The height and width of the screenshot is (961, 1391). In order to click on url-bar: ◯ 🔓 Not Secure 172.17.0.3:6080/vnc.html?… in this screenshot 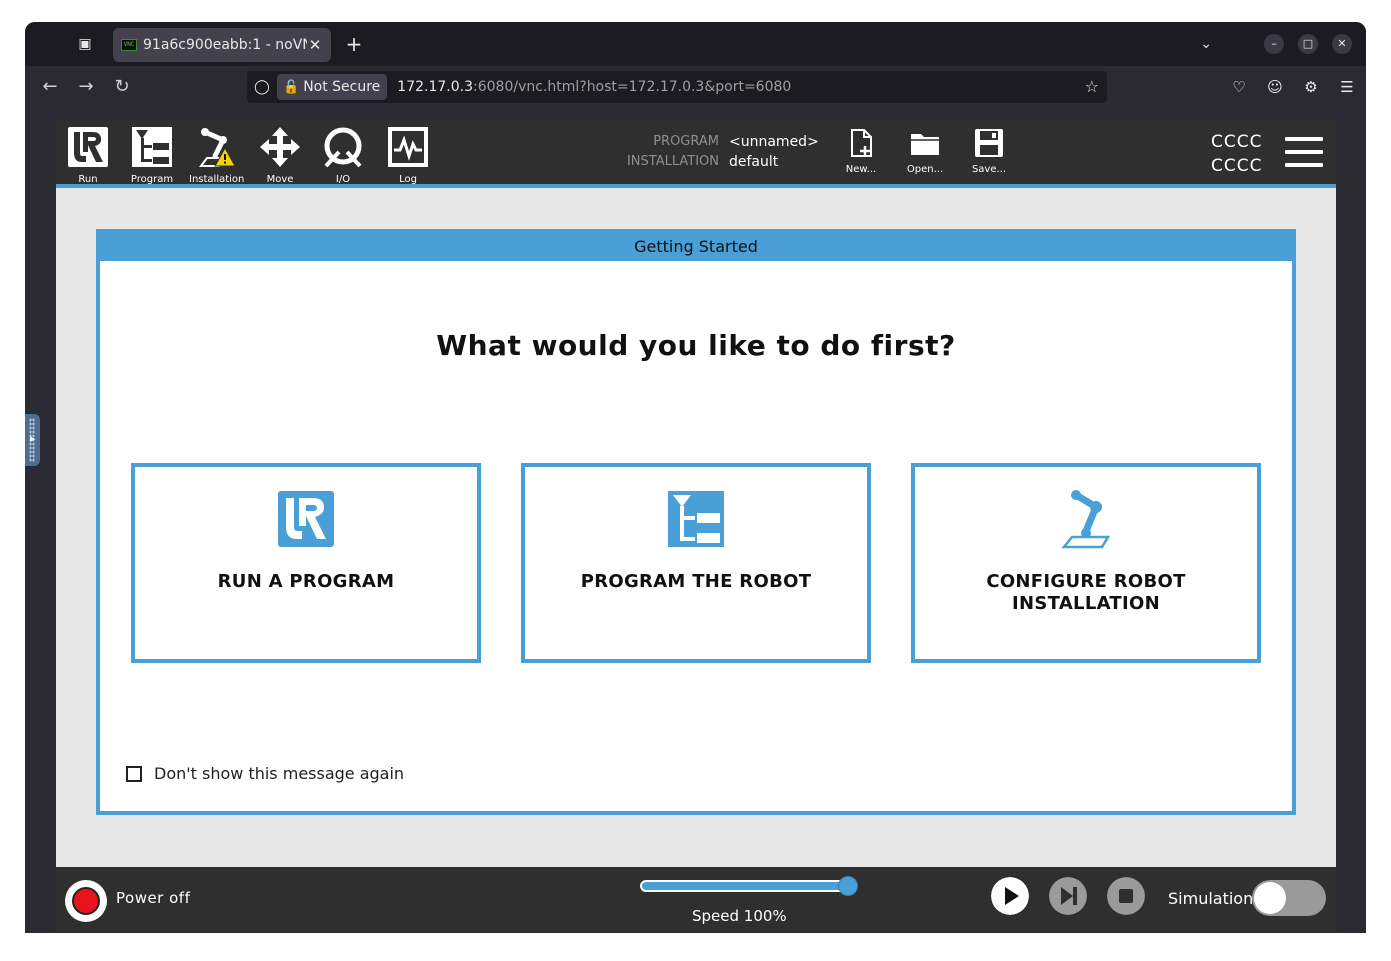, I will do `click(677, 87)`.